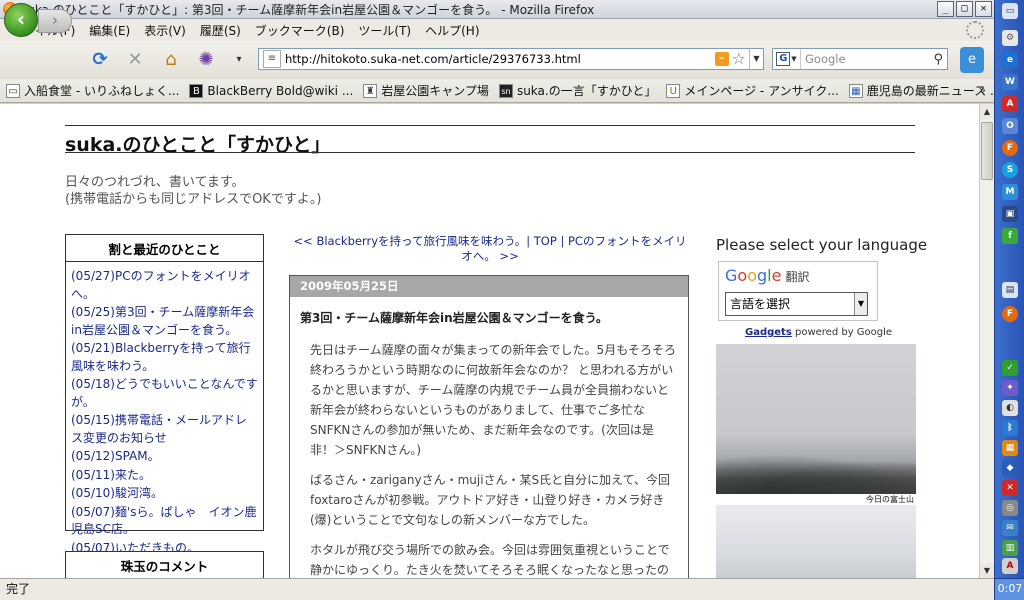 Image resolution: width=1024 pixels, height=600 pixels. What do you see at coordinates (384, 30) in the screenshot?
I see `menu-tools: ツール(T)` at bounding box center [384, 30].